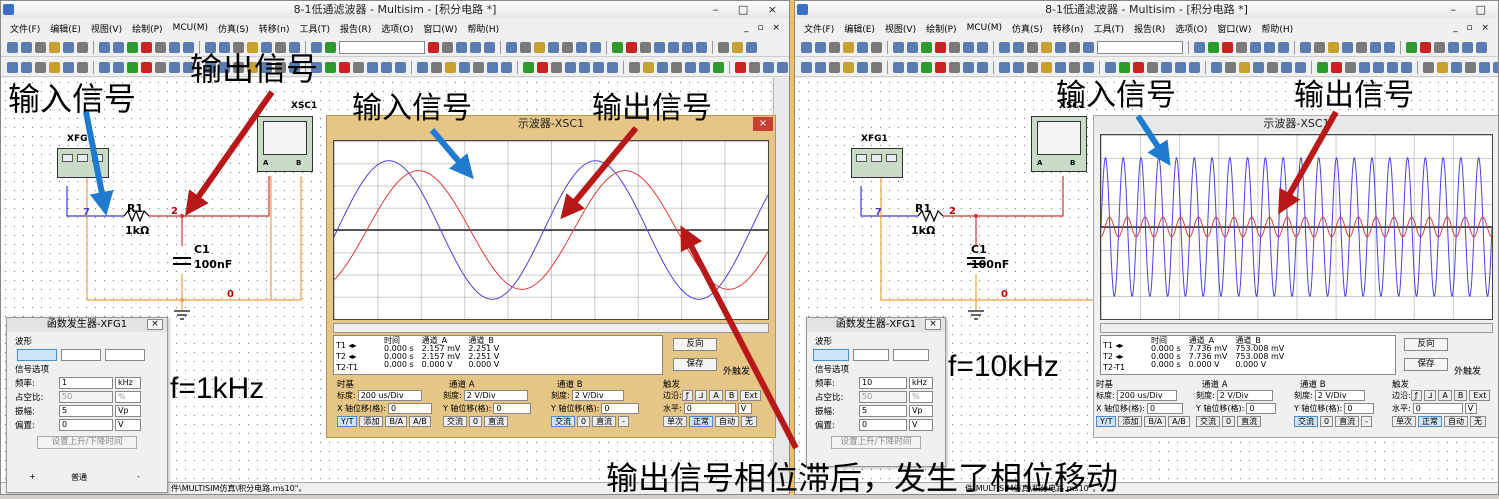 The image size is (1499, 499). What do you see at coordinates (709, 408) in the screenshot?
I see `level-input: 0` at bounding box center [709, 408].